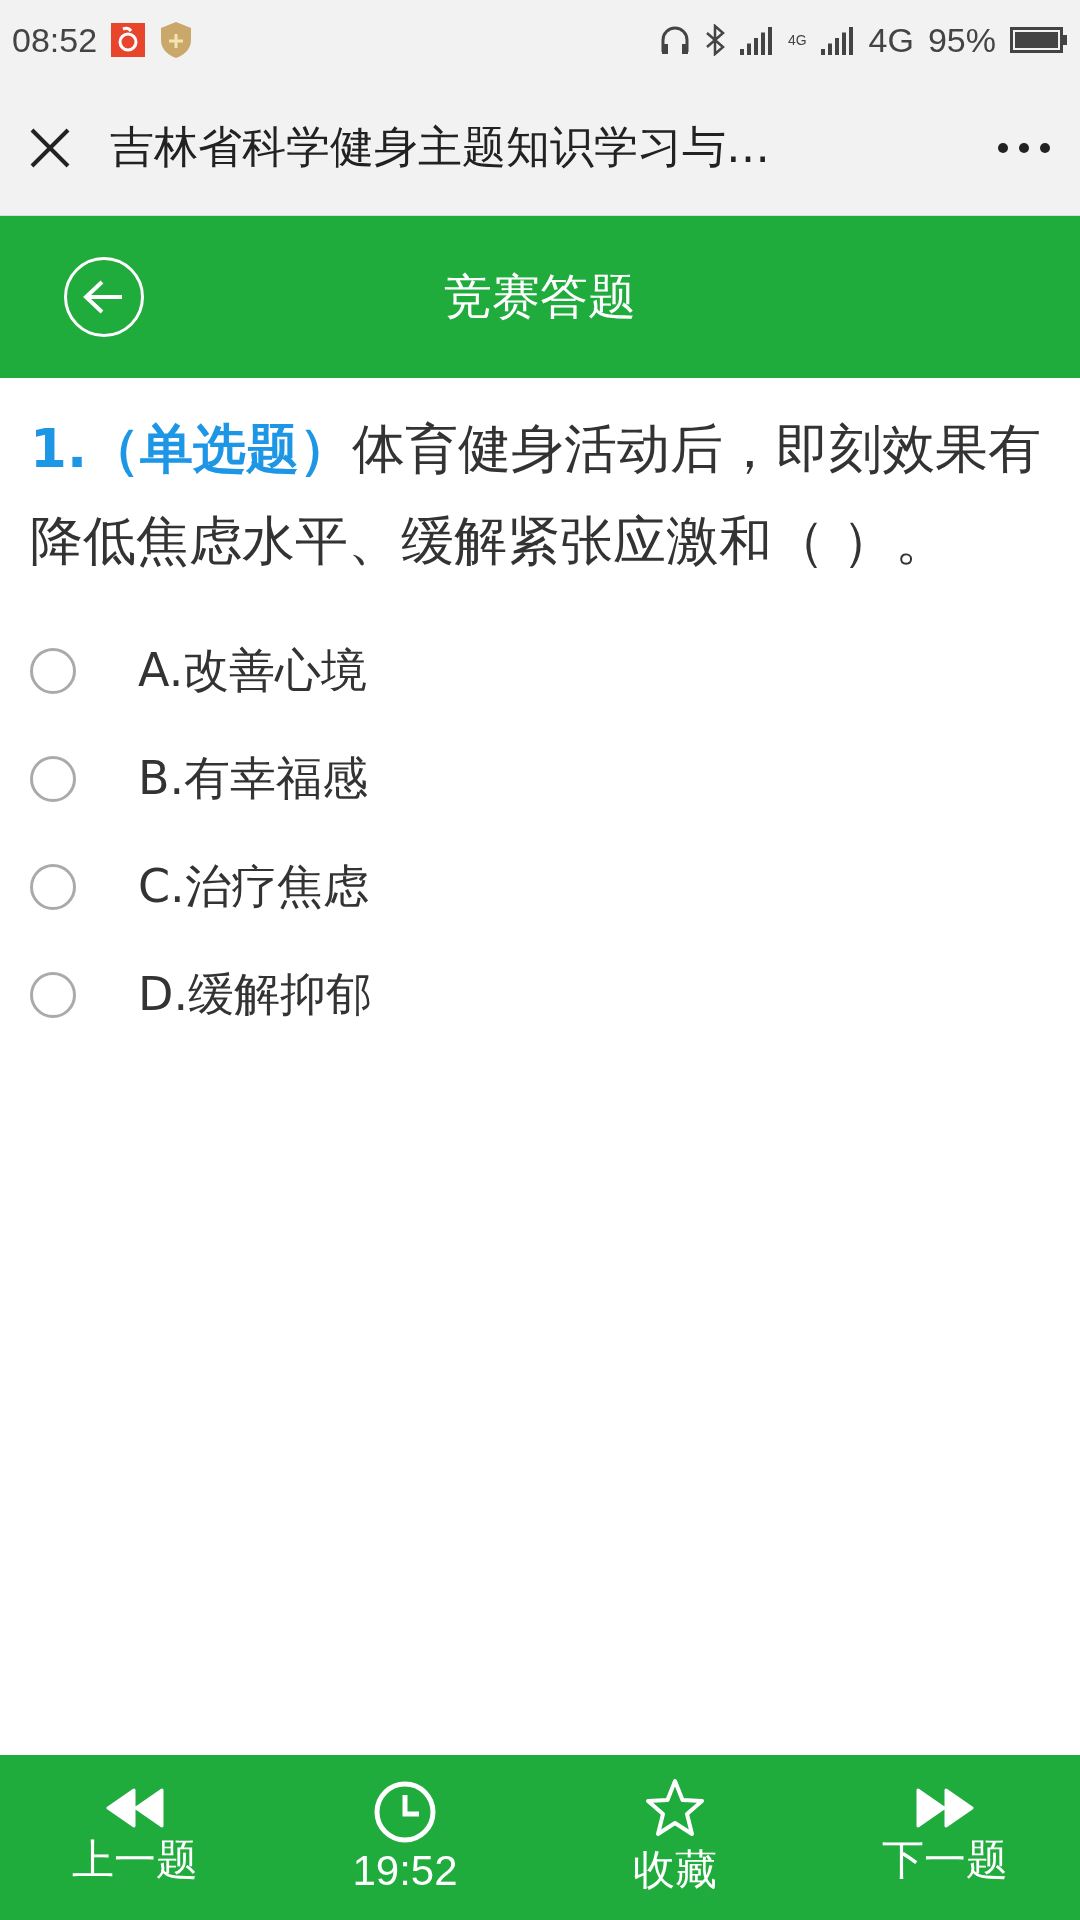 The width and height of the screenshot is (1080, 1920). Describe the element at coordinates (961, 40) in the screenshot. I see `battery-percent: 95%` at that location.